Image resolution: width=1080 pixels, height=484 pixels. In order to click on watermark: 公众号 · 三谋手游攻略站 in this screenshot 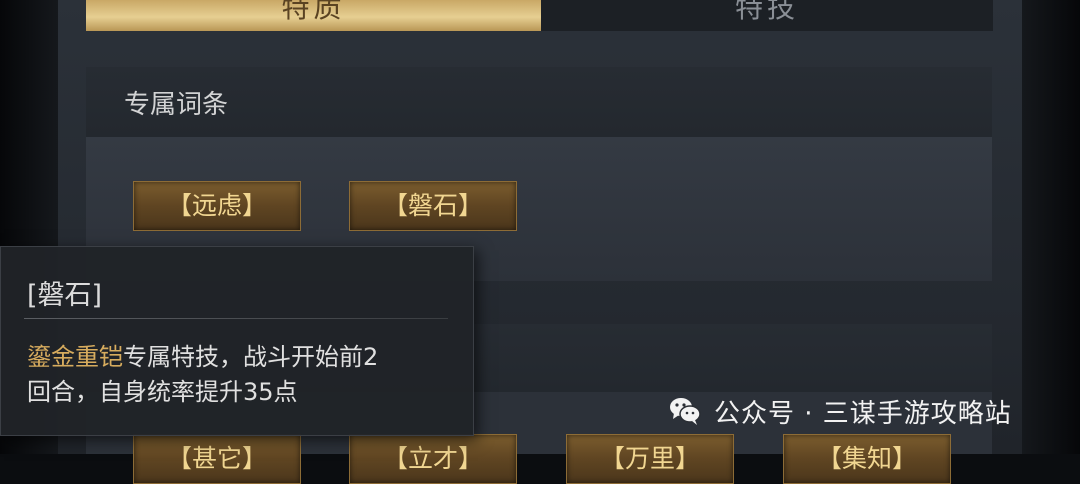, I will do `click(840, 411)`.